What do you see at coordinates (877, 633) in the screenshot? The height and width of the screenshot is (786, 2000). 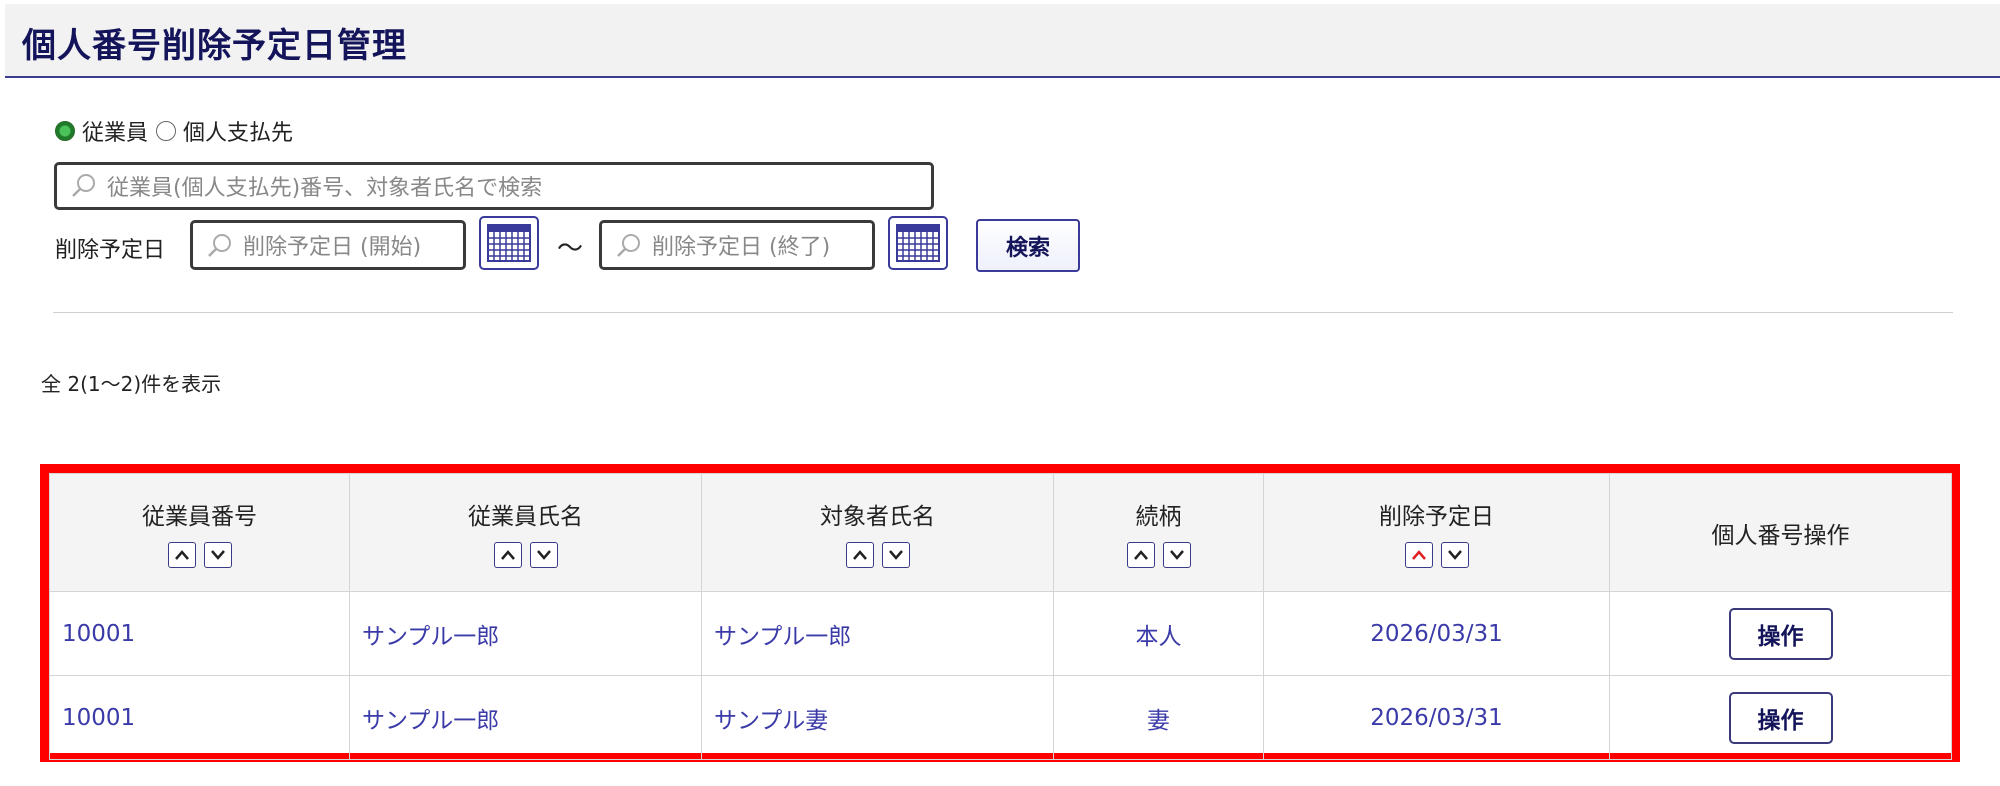 I see `cell-target-name: サンプル一郎` at bounding box center [877, 633].